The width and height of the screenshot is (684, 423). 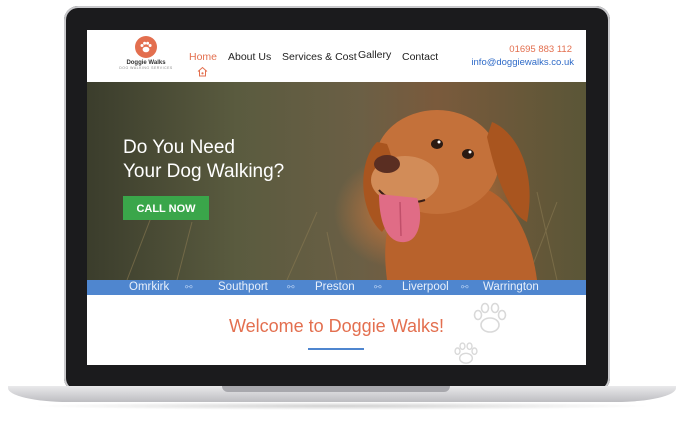 I want to click on nav-gallery: Gallery, so click(x=374, y=55).